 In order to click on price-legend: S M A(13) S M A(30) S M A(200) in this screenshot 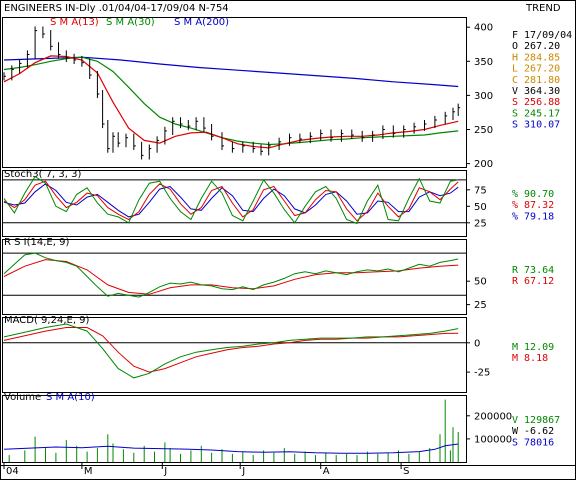, I will do `click(139, 22)`.